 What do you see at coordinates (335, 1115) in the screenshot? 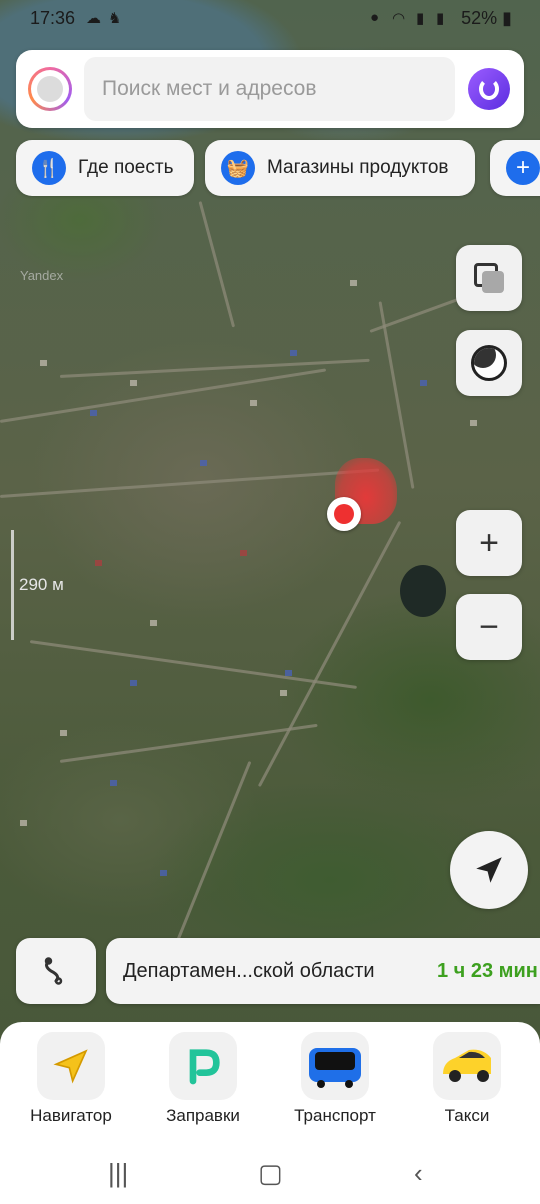
I see `app-label: Транспорт` at bounding box center [335, 1115].